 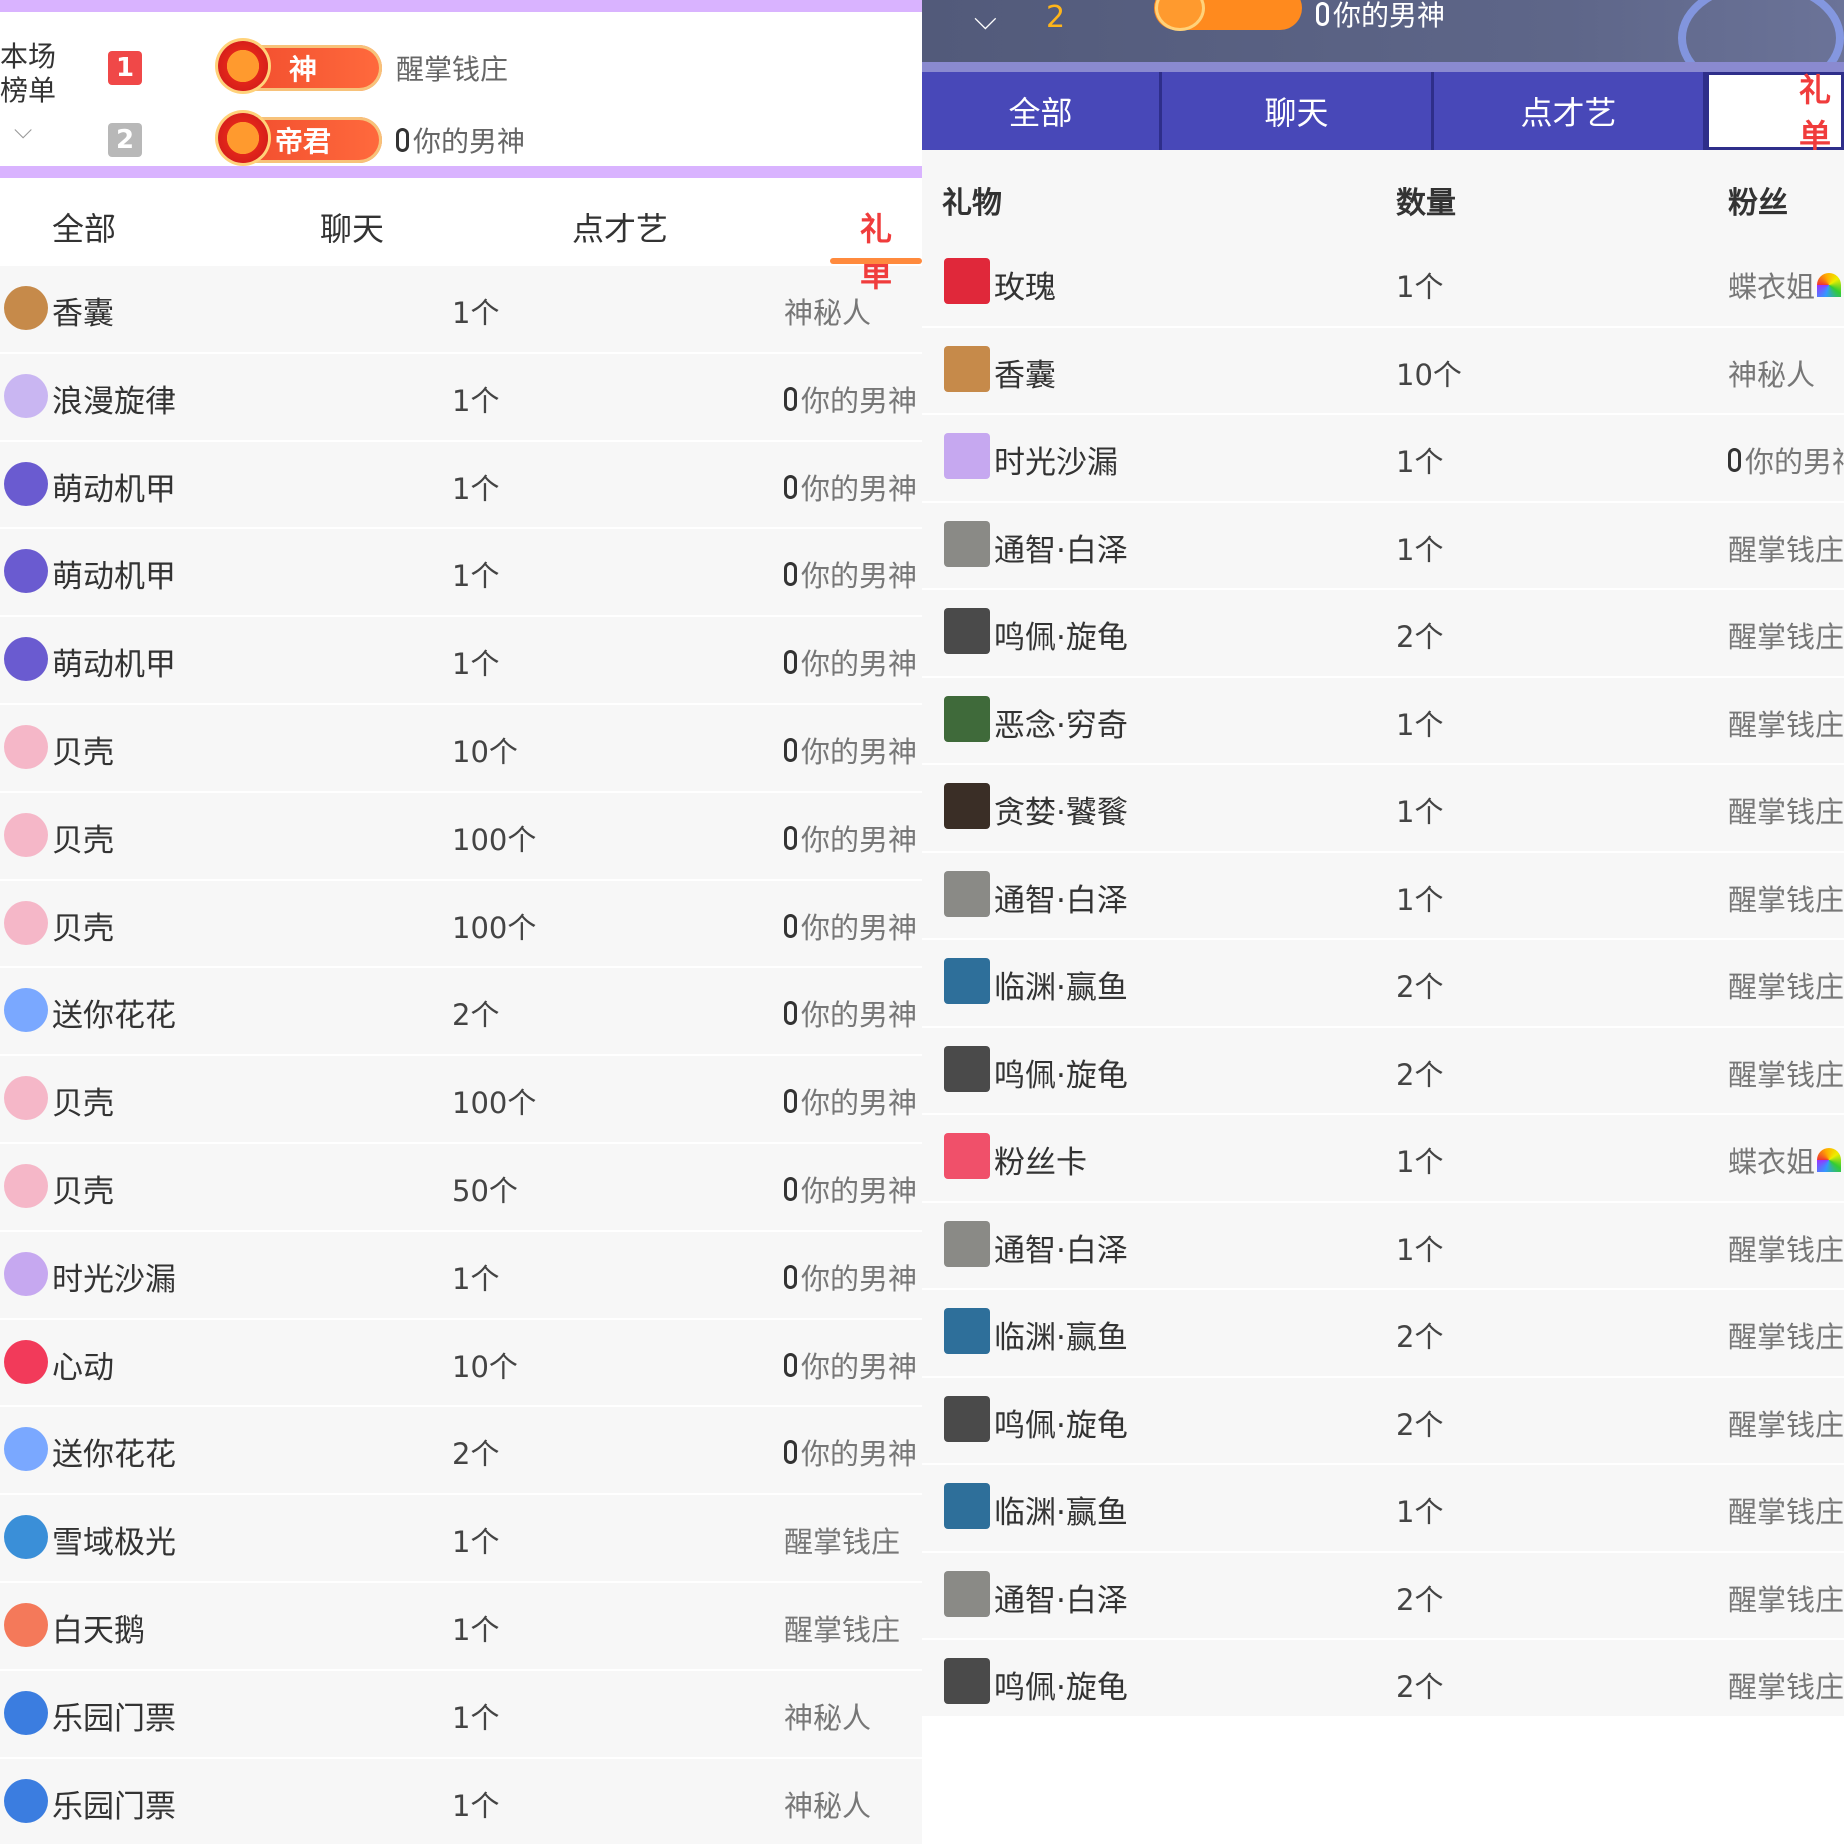 I want to click on rank-row-2: 2 帝君 你的男神, so click(x=316, y=140).